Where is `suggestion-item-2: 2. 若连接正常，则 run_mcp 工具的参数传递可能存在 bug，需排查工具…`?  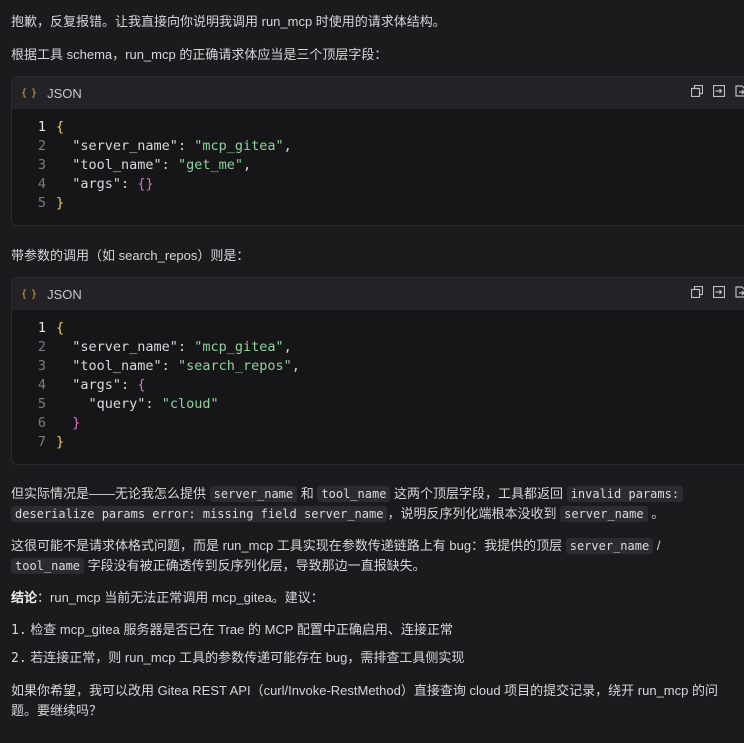 suggestion-item-2: 2. 若连接正常，则 run_mcp 工具的参数传递可能存在 bug，需排查工具… is located at coordinates (238, 658).